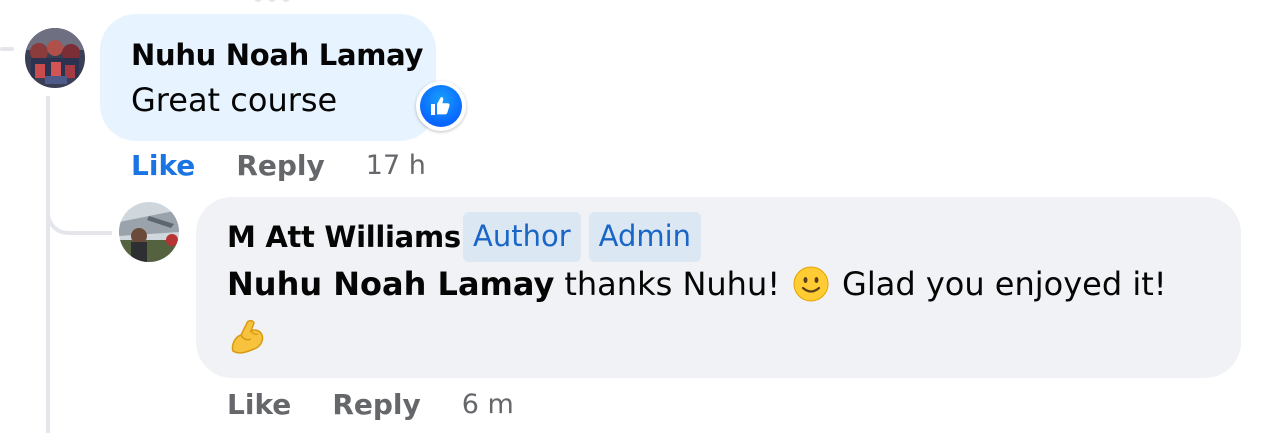  Describe the element at coordinates (1004, 284) in the screenshot. I see `reply-text-part2: Glad you enjoyed it!` at that location.